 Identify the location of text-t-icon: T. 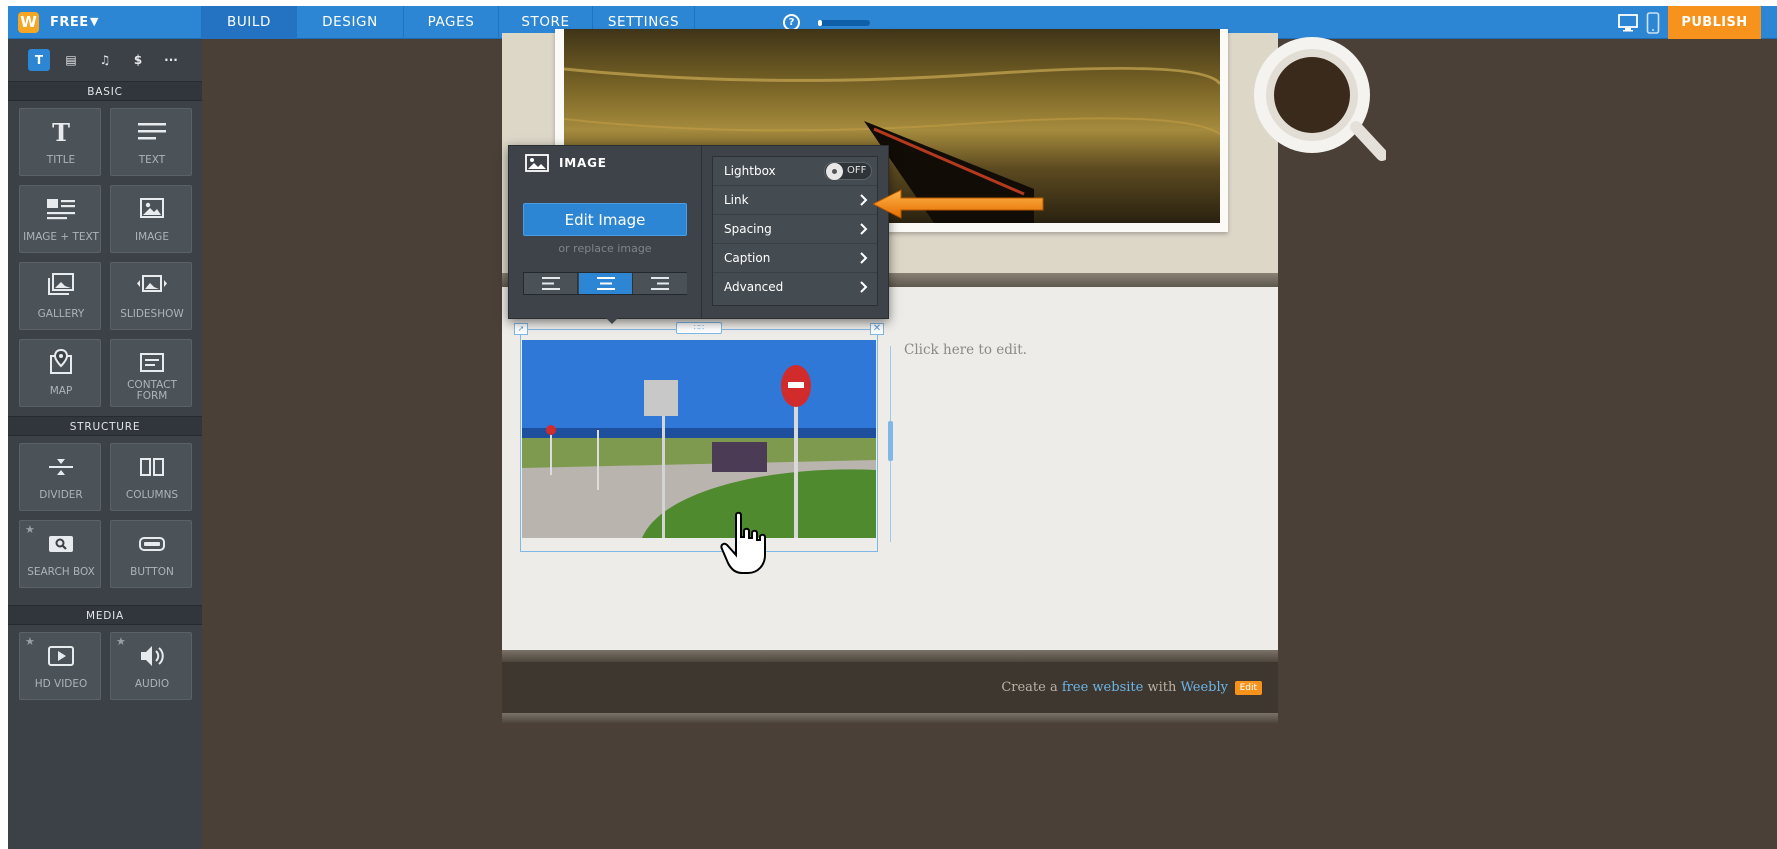
(39, 60).